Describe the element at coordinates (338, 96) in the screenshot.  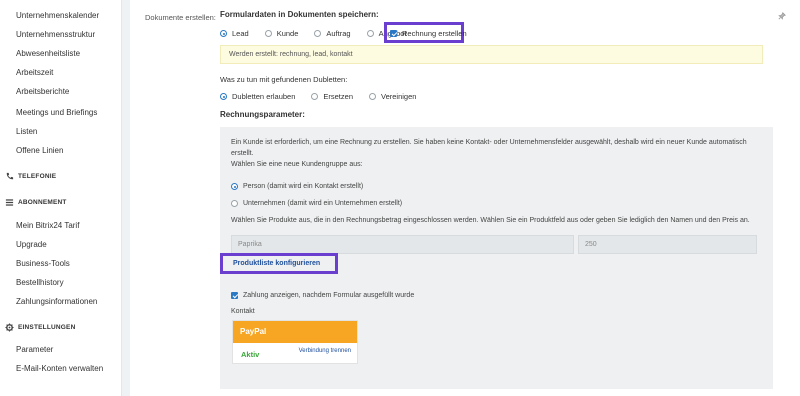
I see `option-label: Ersetzen` at that location.